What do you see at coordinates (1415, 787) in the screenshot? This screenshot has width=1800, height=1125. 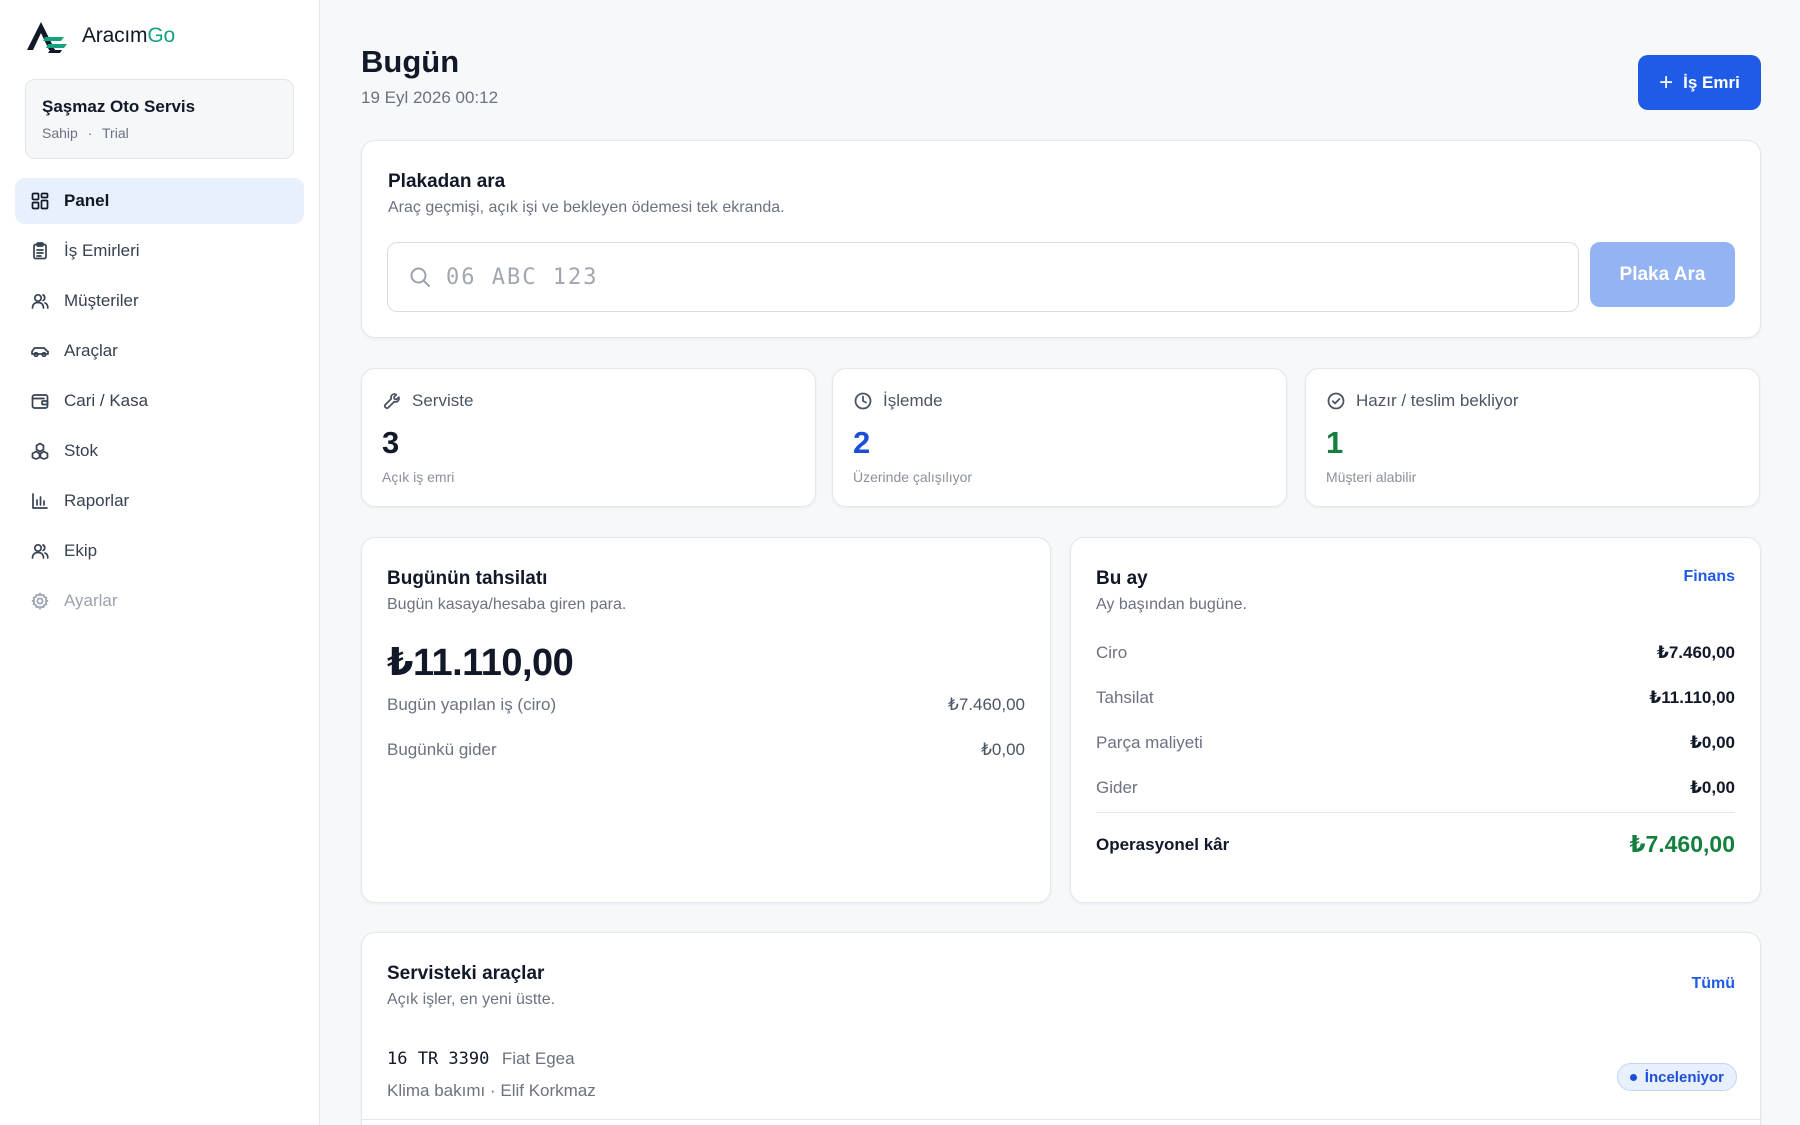 I see `month-expense-row: Gider ₺0,00` at bounding box center [1415, 787].